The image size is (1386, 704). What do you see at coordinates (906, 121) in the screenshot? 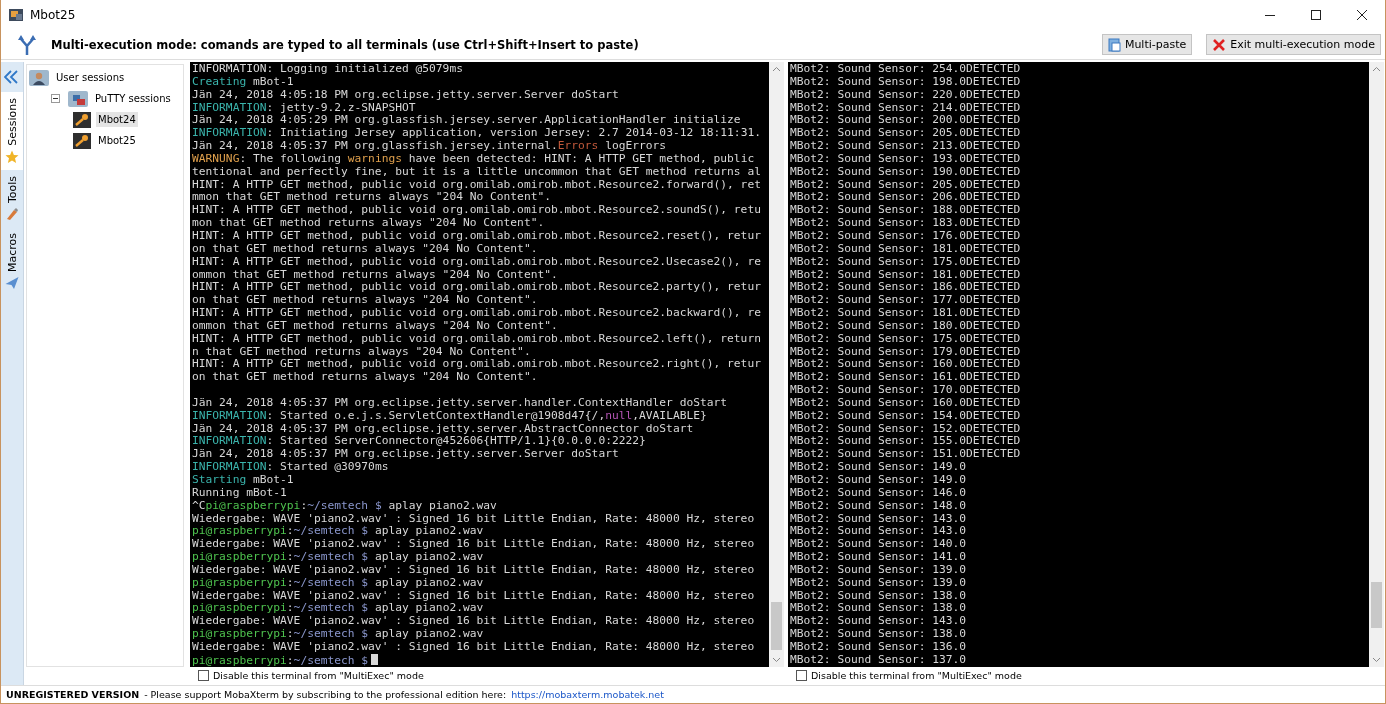
I see `terminal-line: MBot2: Sound Sensor: 200.0DETECTED` at bounding box center [906, 121].